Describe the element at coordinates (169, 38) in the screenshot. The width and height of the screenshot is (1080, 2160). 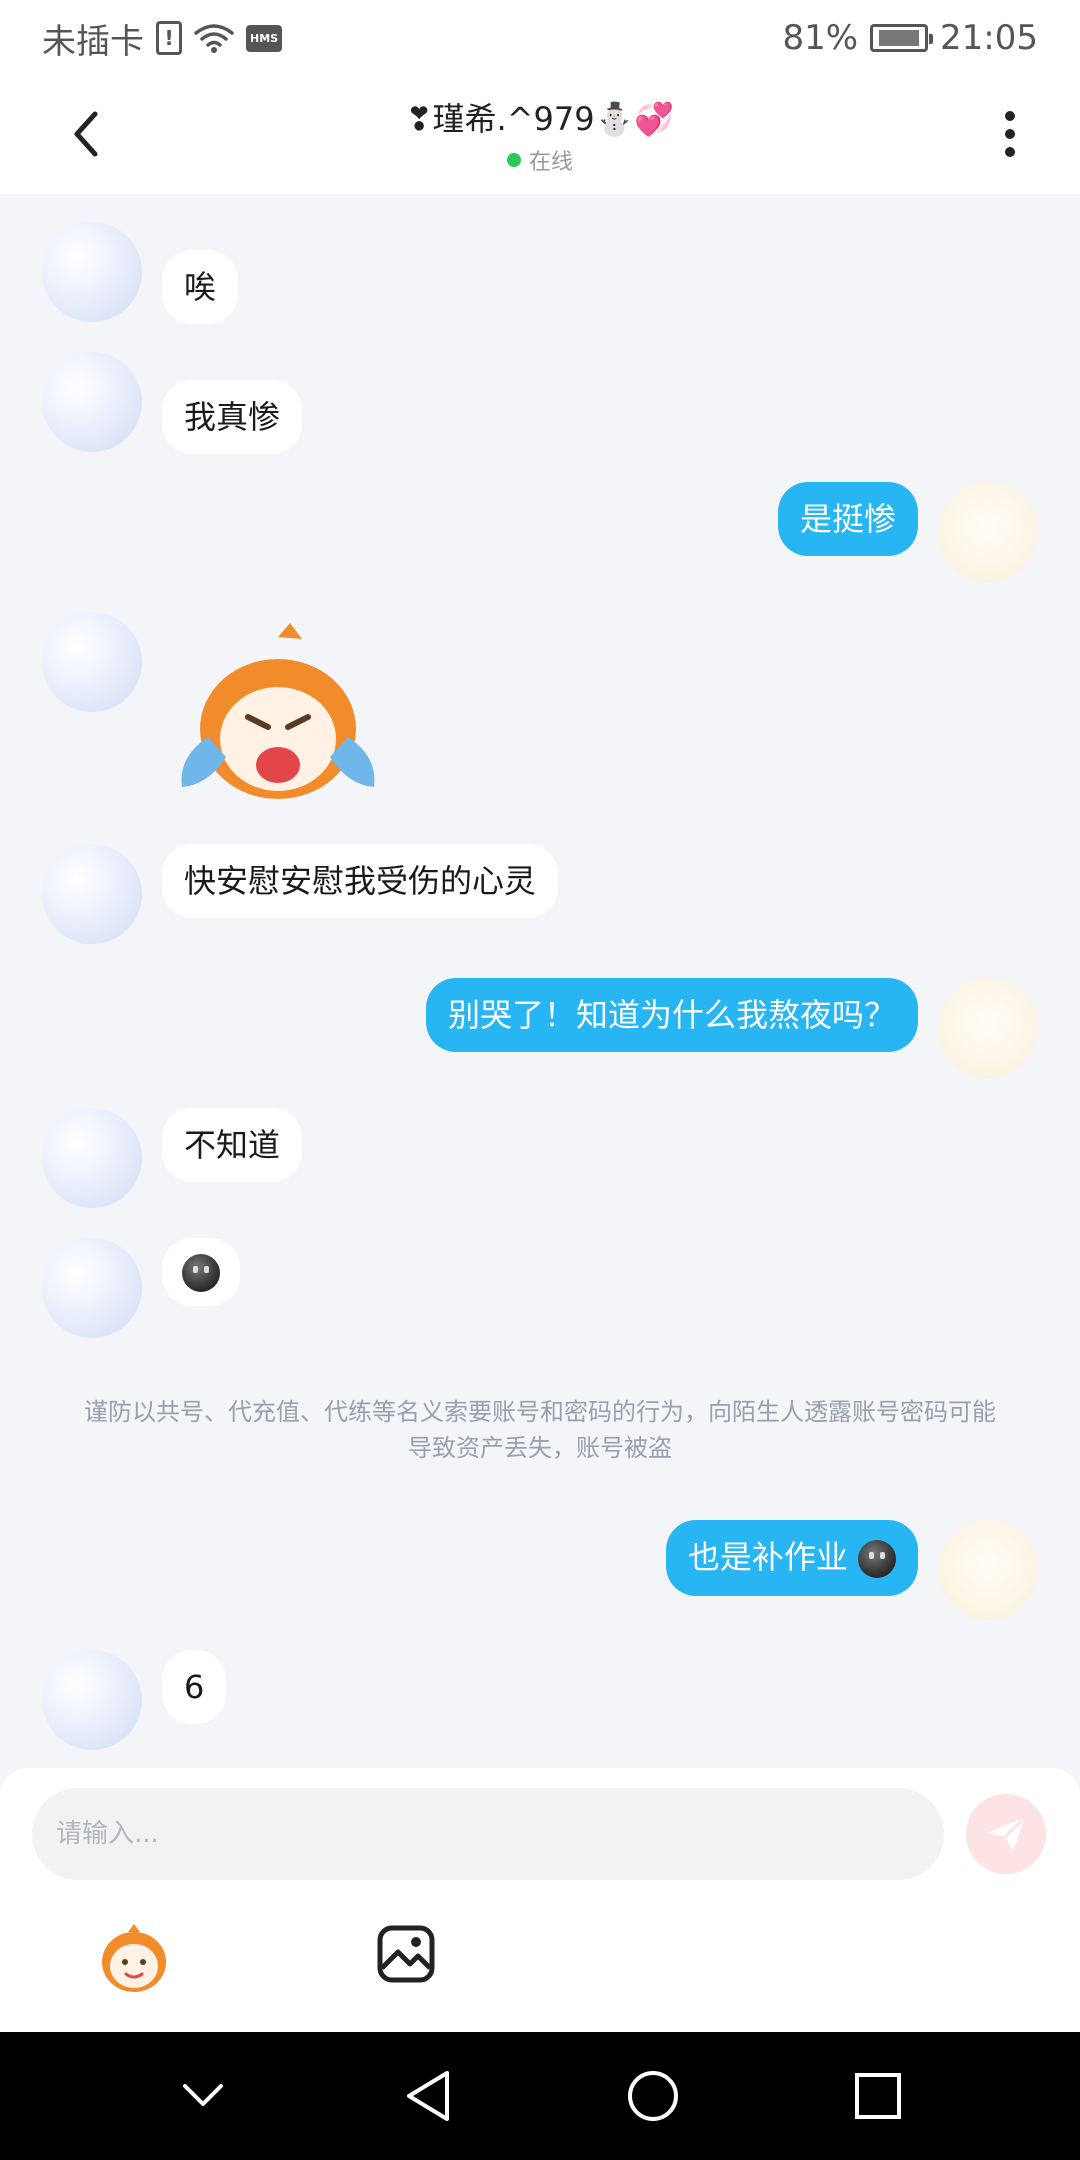
I see `sim-alert-icon: !` at that location.